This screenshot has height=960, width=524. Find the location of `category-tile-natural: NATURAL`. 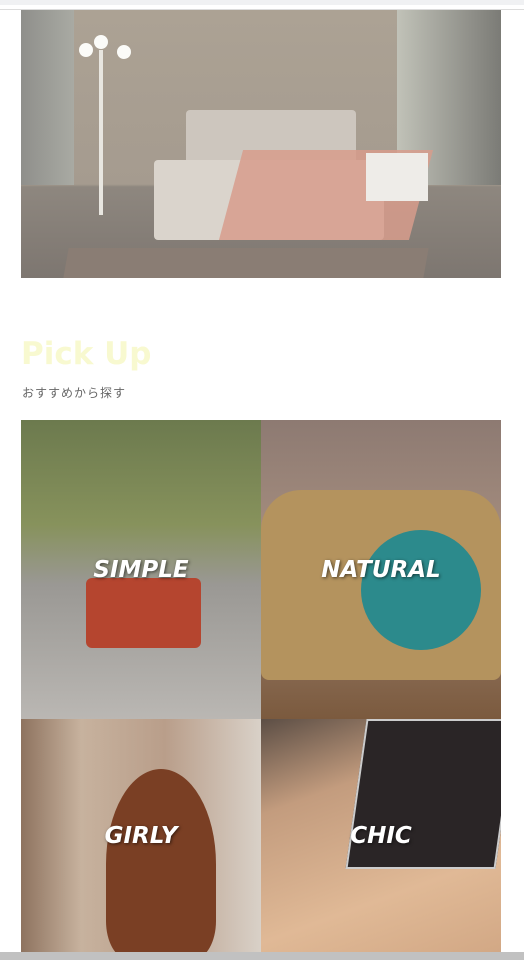

category-tile-natural: NATURAL is located at coordinates (381, 569).